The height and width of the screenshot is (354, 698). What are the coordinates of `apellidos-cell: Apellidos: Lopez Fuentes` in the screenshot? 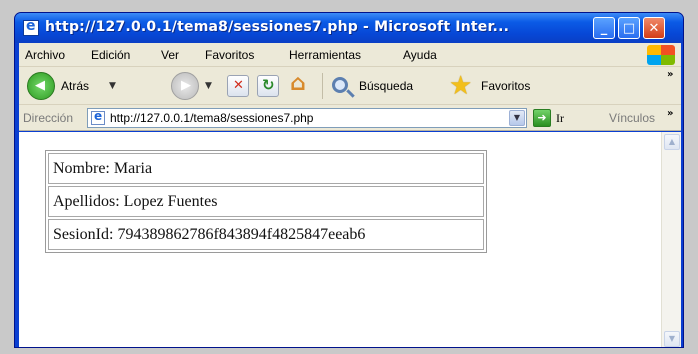 It's located at (266, 201).